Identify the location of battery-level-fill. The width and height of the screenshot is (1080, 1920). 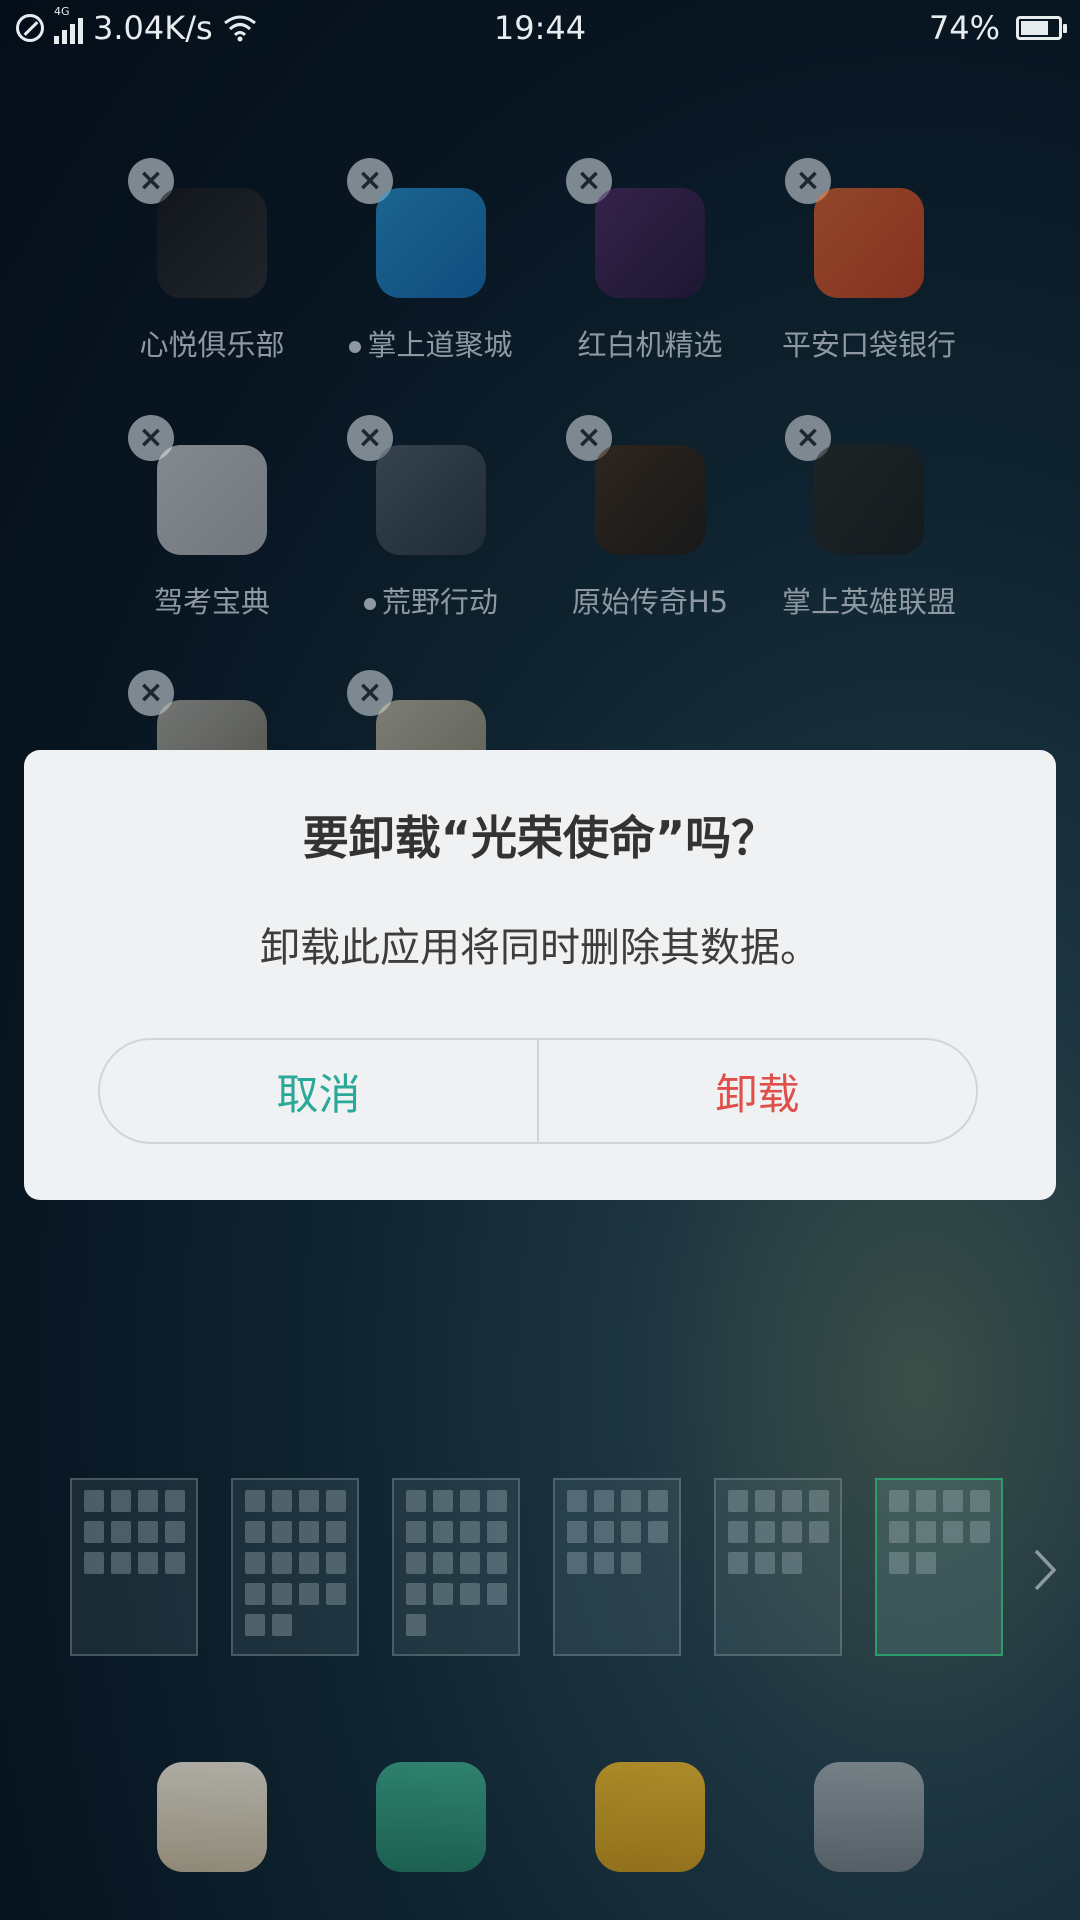
(1034, 28).